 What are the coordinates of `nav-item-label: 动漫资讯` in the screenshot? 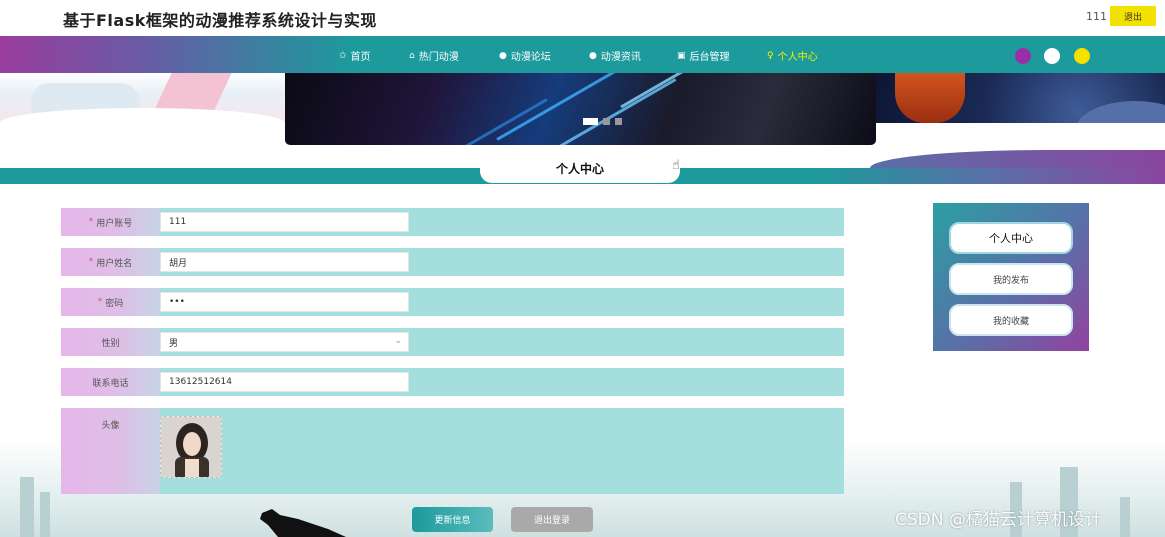 It's located at (620, 57).